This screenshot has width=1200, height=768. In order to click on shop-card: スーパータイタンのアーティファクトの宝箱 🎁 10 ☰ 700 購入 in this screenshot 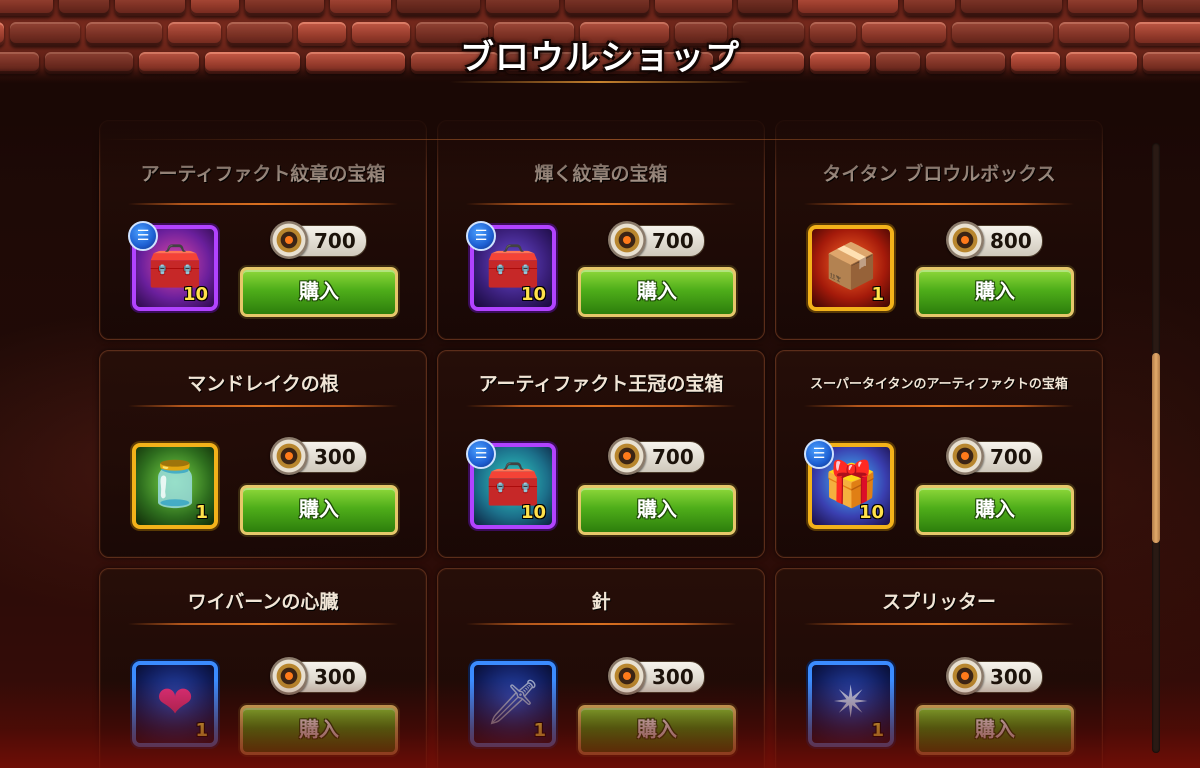, I will do `click(939, 454)`.